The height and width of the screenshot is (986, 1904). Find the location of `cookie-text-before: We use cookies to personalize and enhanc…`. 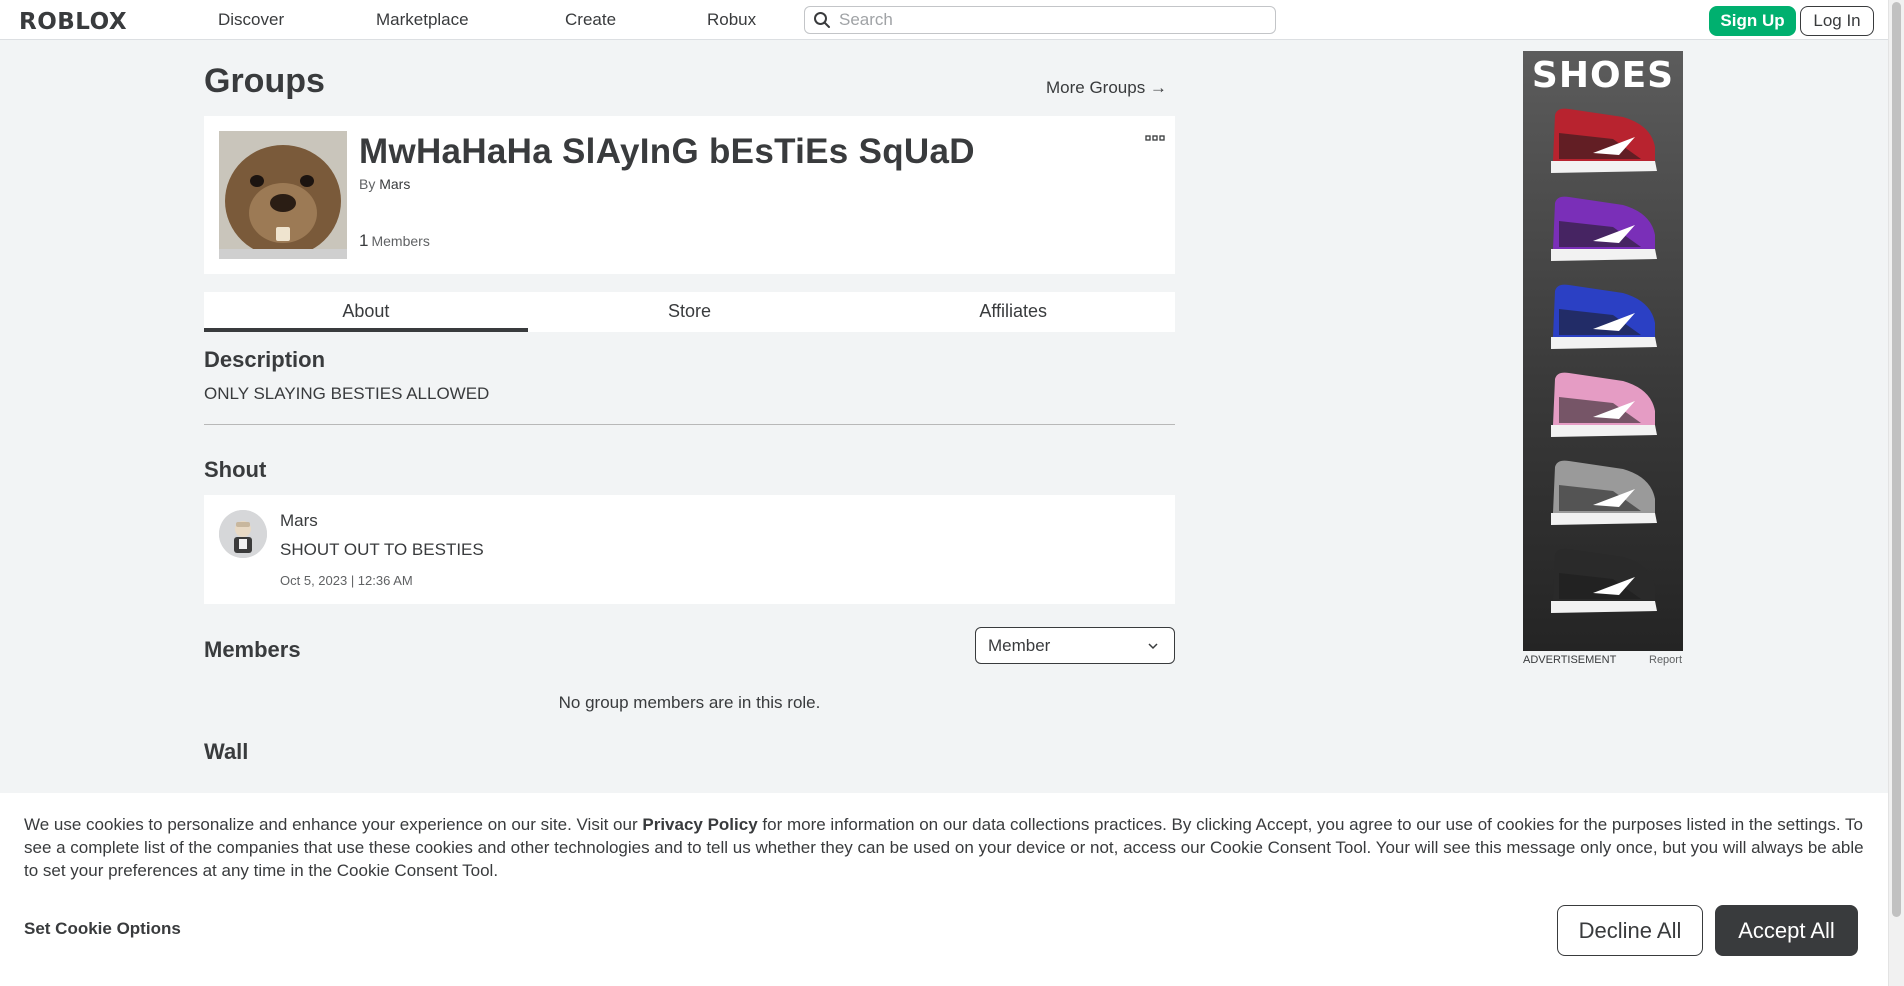

cookie-text-before: We use cookies to personalize and enhanc… is located at coordinates (333, 824).